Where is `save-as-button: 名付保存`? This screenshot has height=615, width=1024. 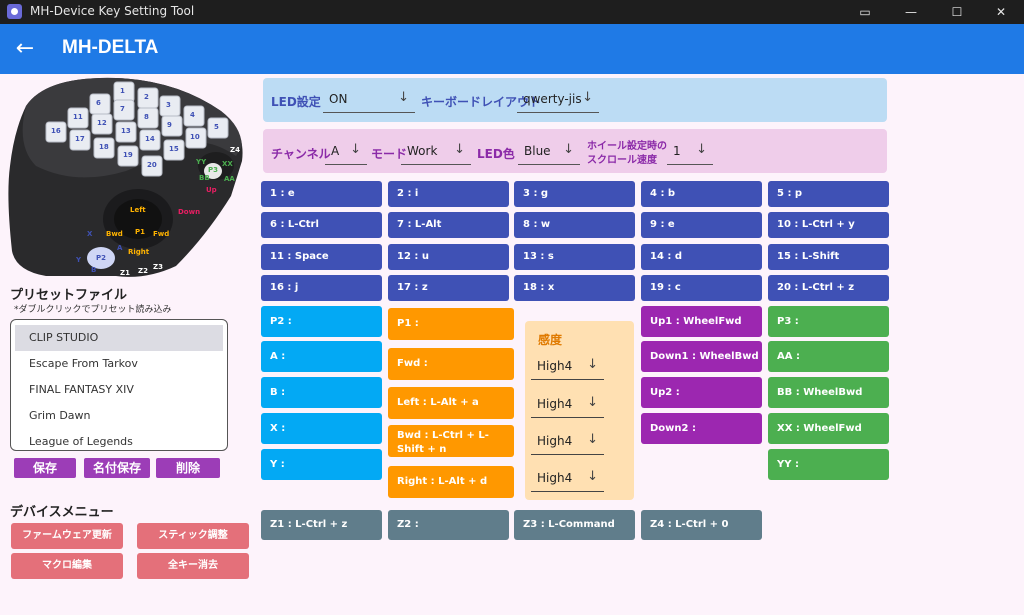 save-as-button: 名付保存 is located at coordinates (117, 468).